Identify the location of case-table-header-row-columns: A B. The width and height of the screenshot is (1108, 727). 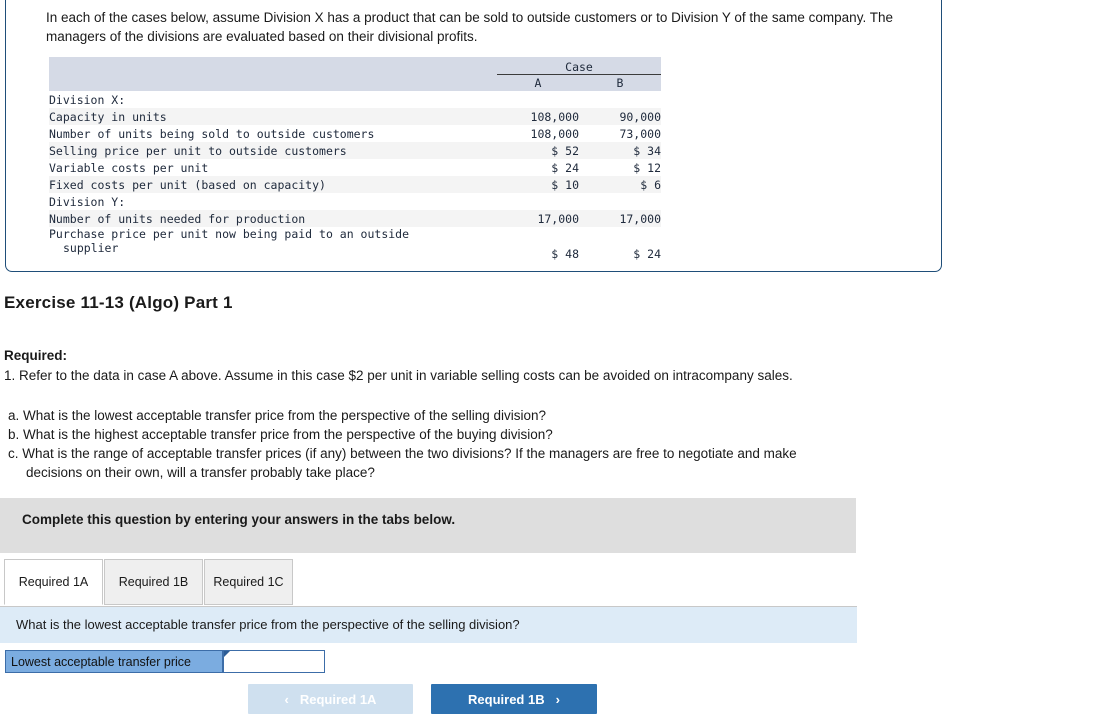
(355, 82).